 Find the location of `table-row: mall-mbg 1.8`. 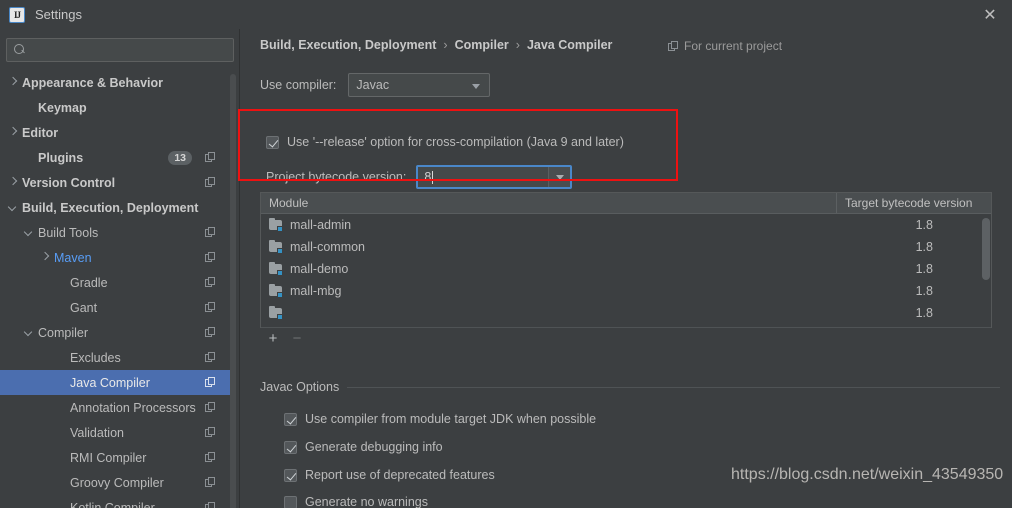

table-row: mall-mbg 1.8 is located at coordinates (626, 291).